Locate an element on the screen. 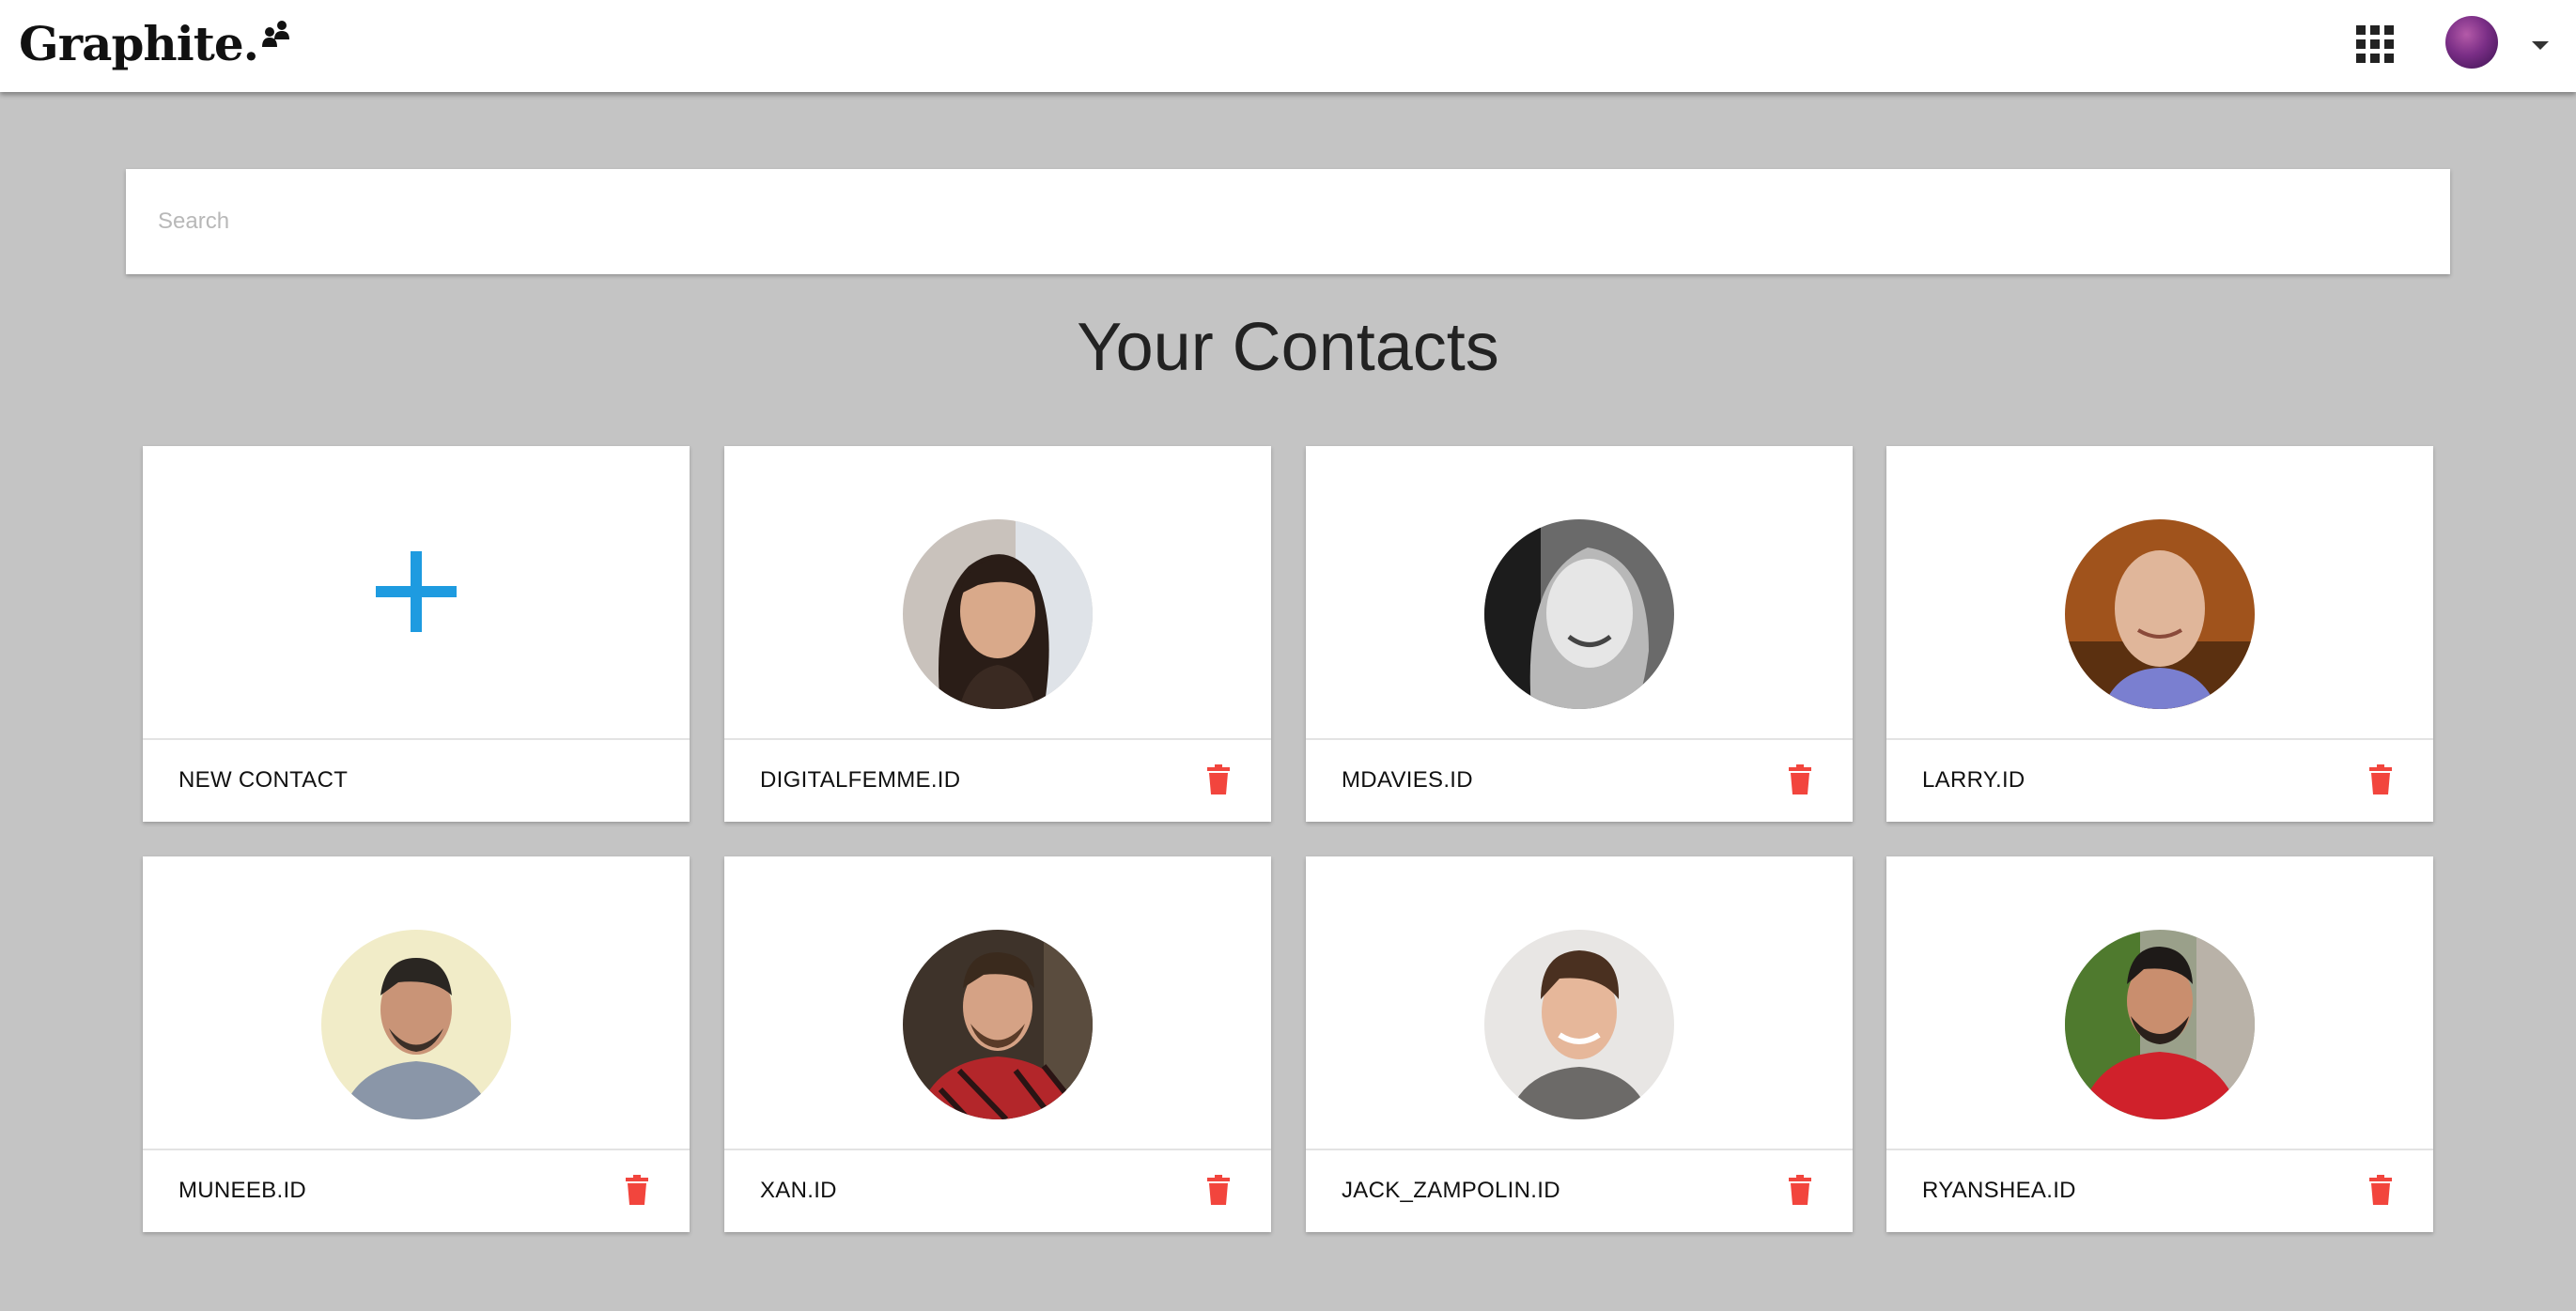 The height and width of the screenshot is (1311, 2576). people-icon is located at coordinates (276, 34).